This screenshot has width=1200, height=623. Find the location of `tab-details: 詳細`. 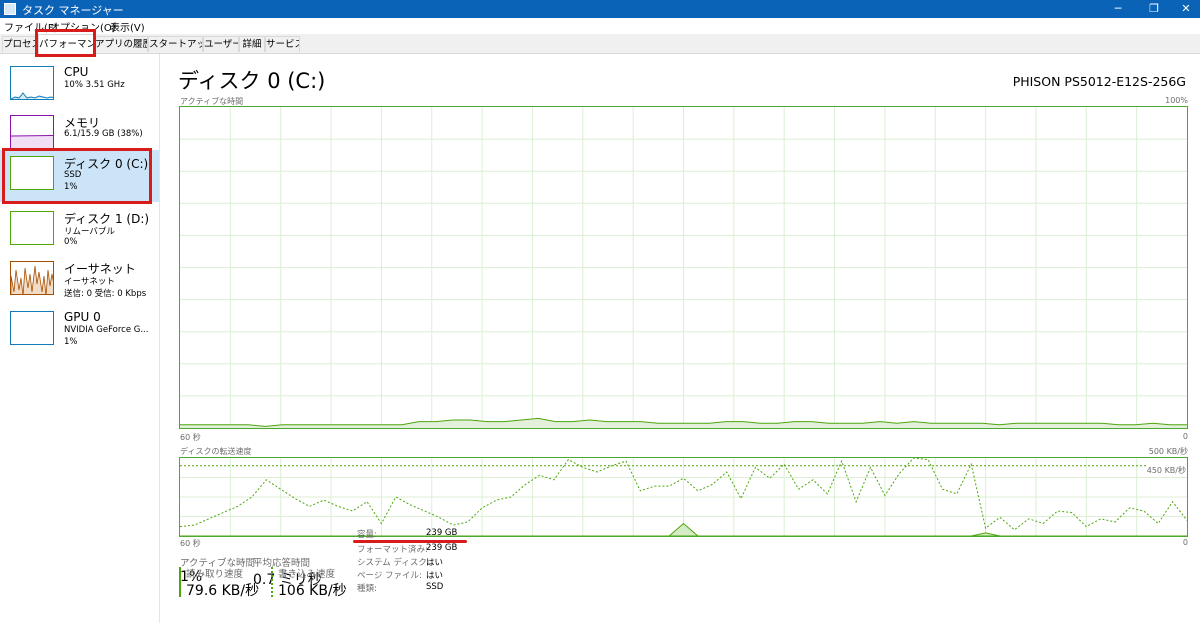

tab-details: 詳細 is located at coordinates (252, 44).